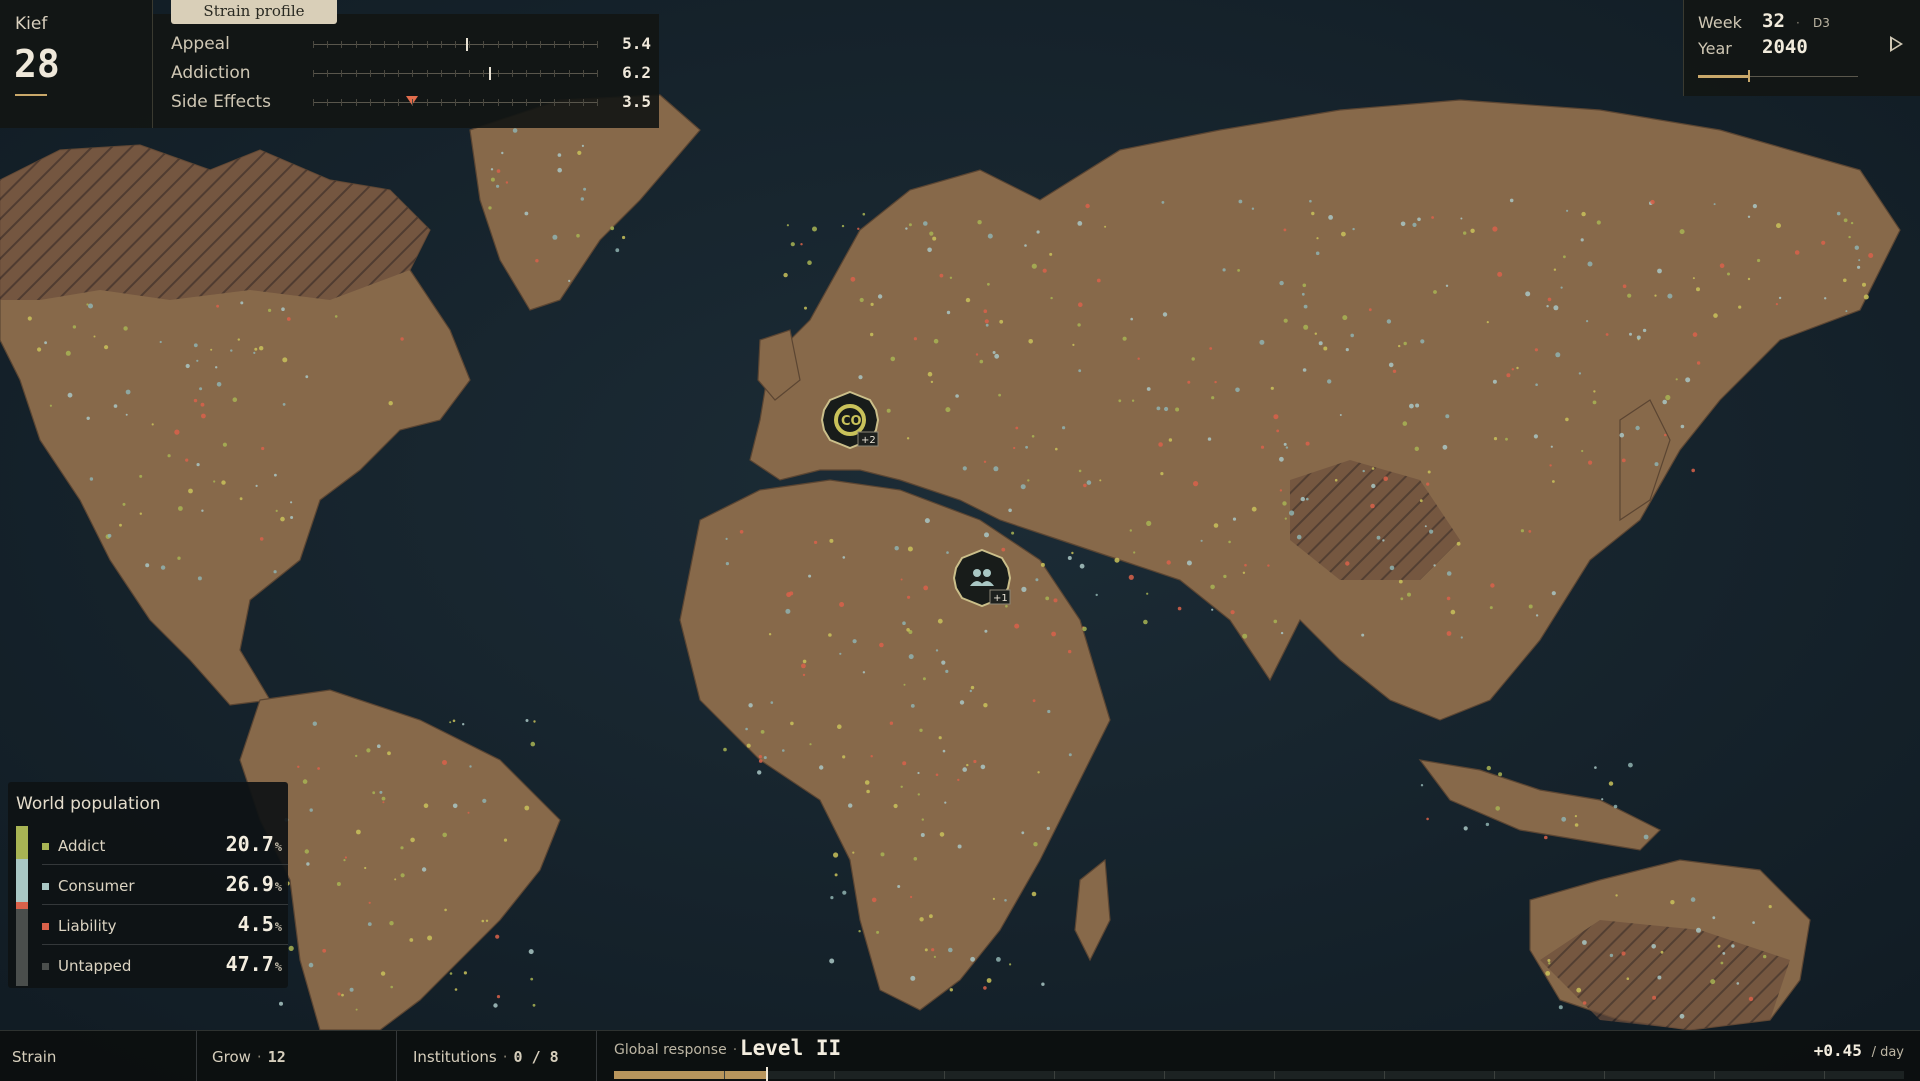 The width and height of the screenshot is (1920, 1081). What do you see at coordinates (200, 44) in the screenshot?
I see `stat-label: Appeal` at bounding box center [200, 44].